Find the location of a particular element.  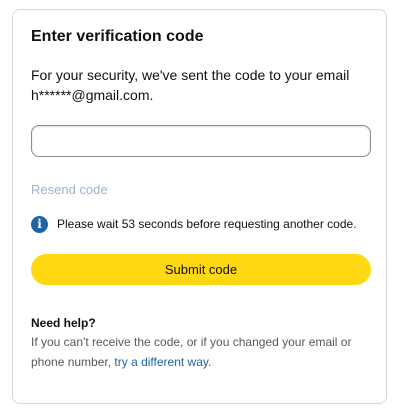

try-different-way-link: try a different way is located at coordinates (161, 362).